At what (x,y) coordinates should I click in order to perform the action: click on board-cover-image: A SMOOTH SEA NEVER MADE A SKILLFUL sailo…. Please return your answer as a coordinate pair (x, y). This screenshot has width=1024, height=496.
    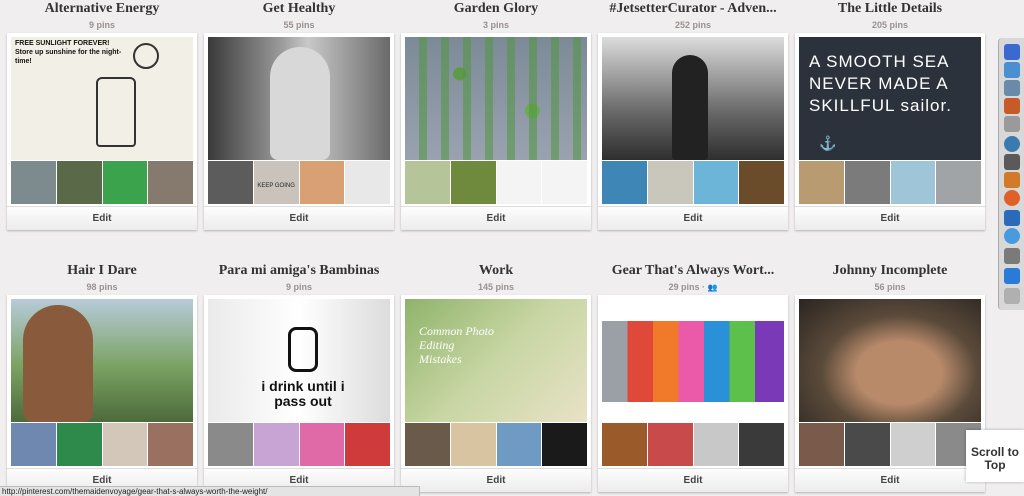
    Looking at the image, I should click on (890, 98).